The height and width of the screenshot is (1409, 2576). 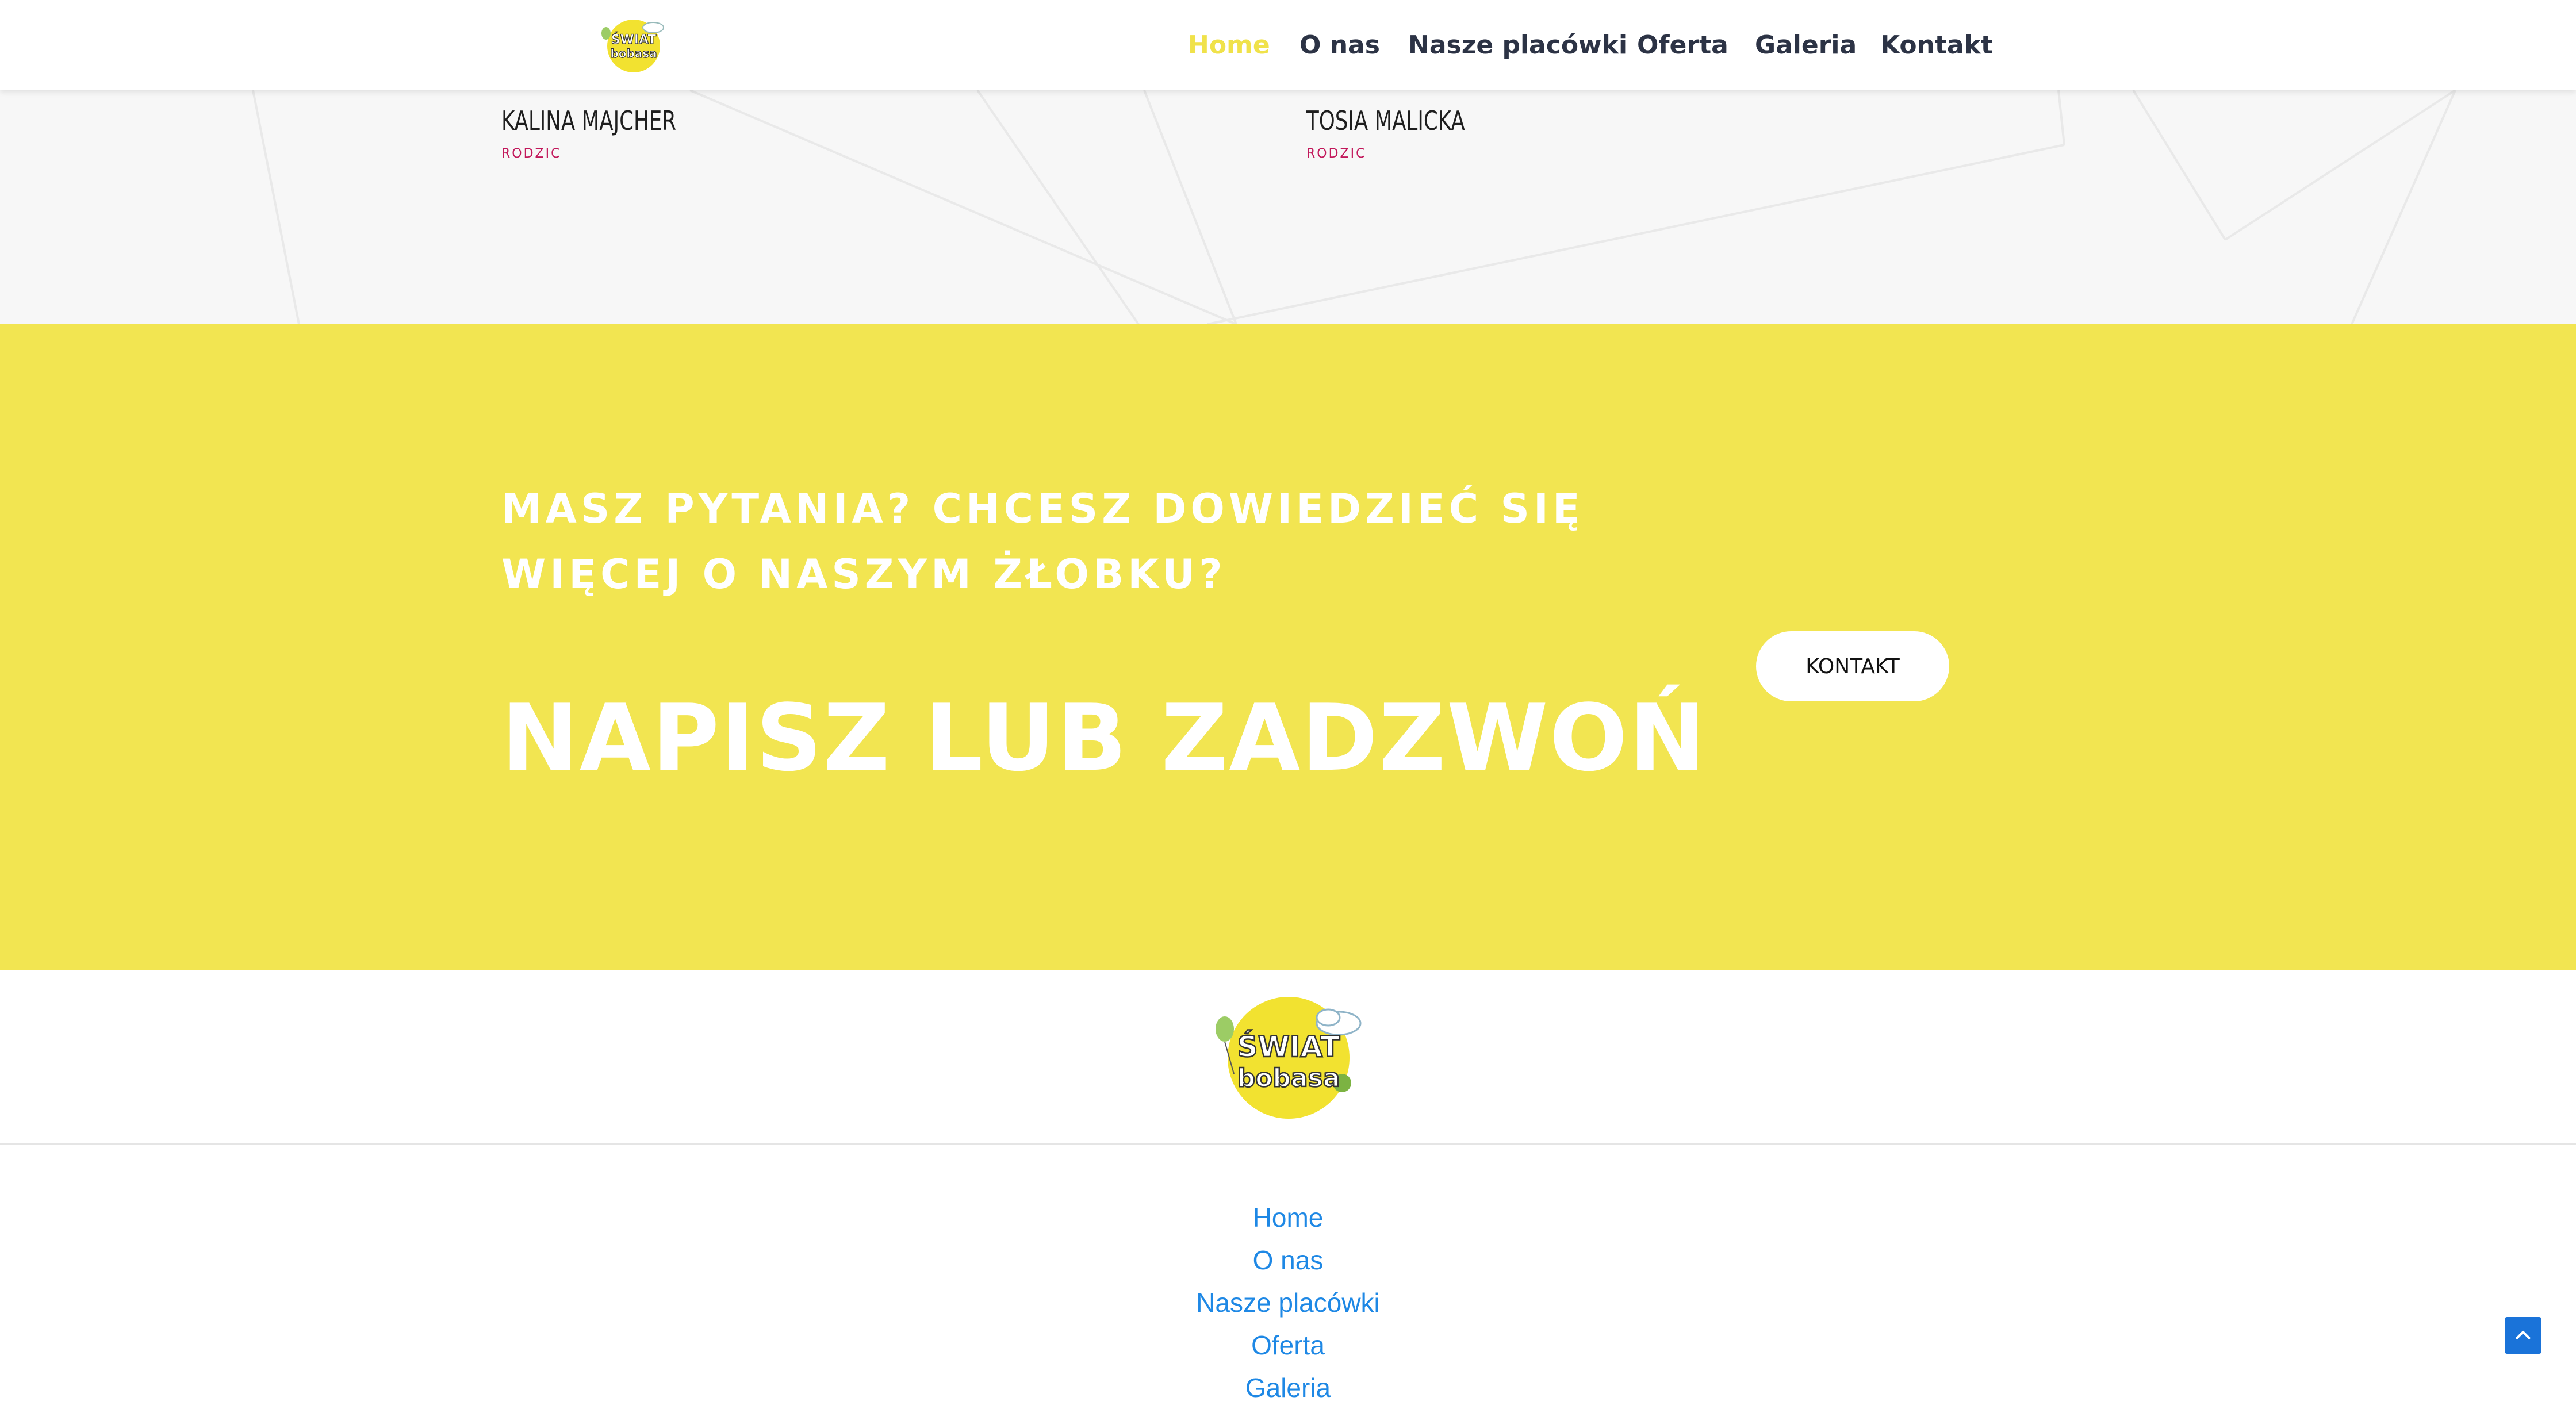 What do you see at coordinates (1354, 207) in the screenshot?
I see `background-lines` at bounding box center [1354, 207].